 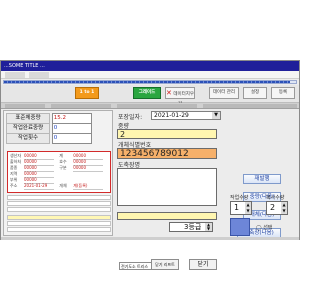 I want to click on close-icon: ✕, so click(x=169, y=93).